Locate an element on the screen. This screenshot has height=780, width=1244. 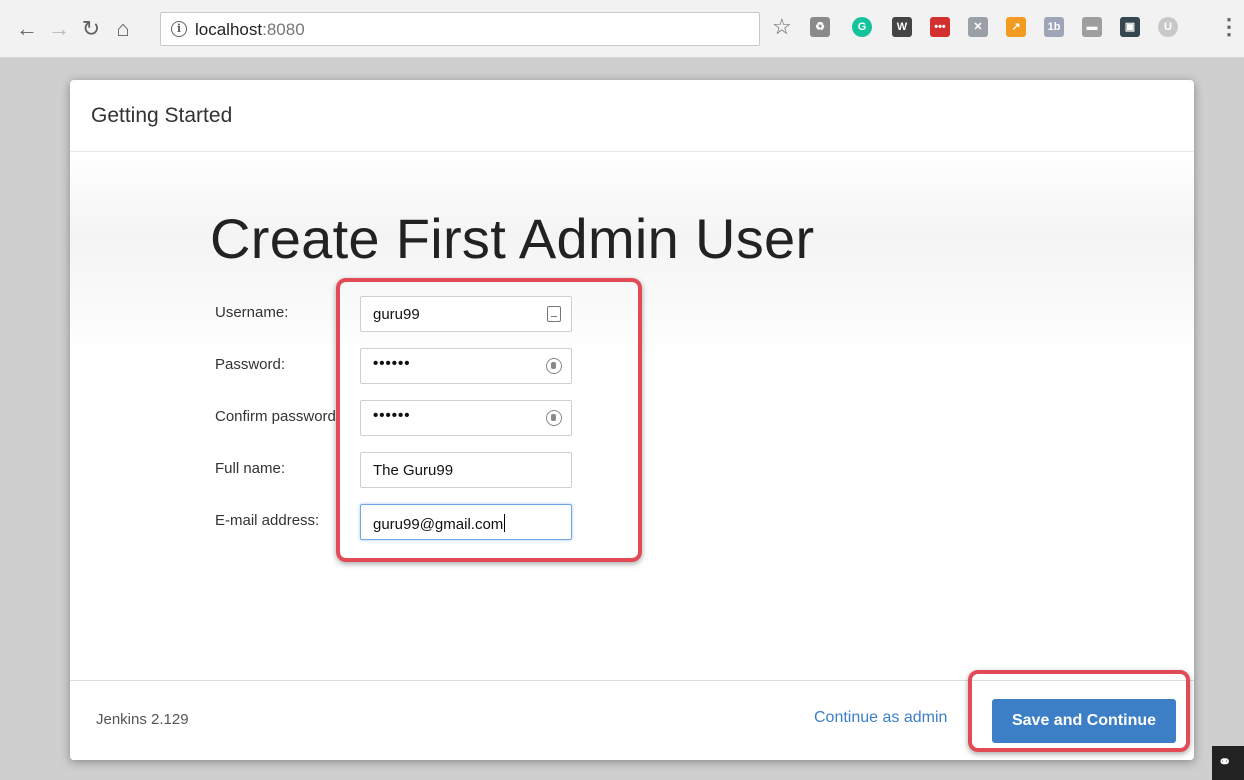
back-icon: ← is located at coordinates (27, 29).